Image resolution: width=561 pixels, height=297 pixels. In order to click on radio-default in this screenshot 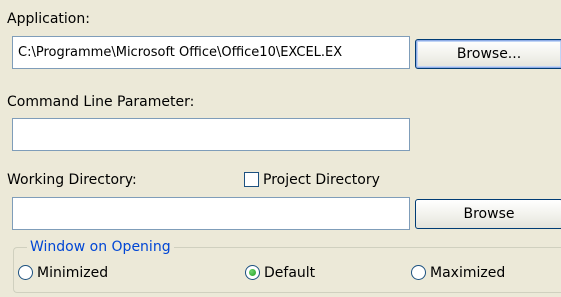, I will do `click(252, 272)`.